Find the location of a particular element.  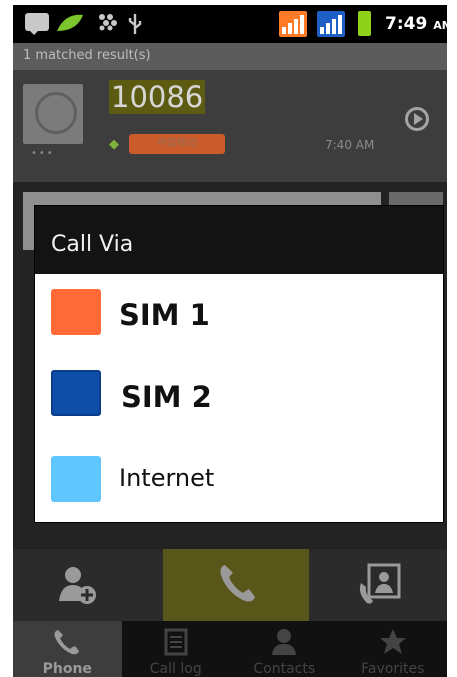

option-internet: Internet is located at coordinates (239, 478).